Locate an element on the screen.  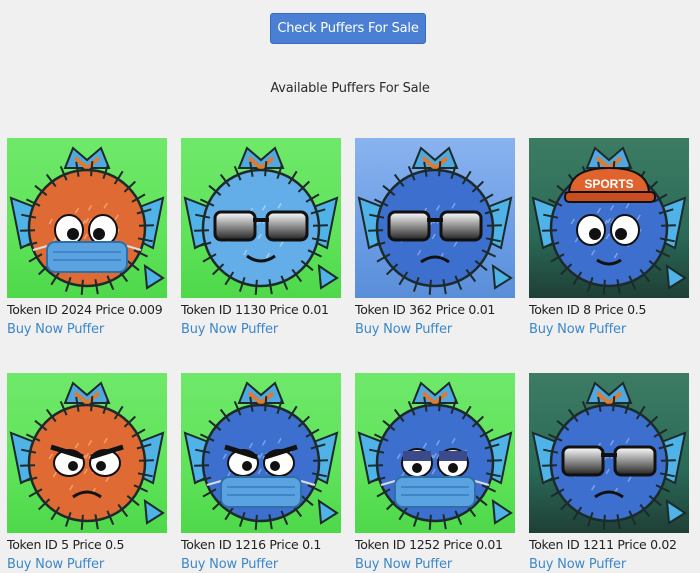
token-caption: Token ID 1130 Price 0.01 is located at coordinates (255, 309).